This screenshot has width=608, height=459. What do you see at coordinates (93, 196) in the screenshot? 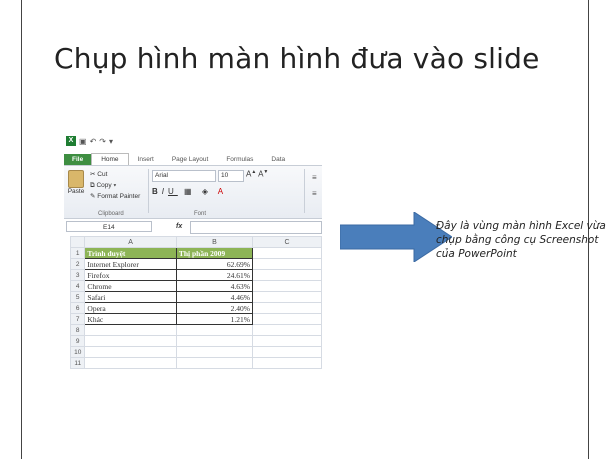
I see `brush-icon: ✎` at bounding box center [93, 196].